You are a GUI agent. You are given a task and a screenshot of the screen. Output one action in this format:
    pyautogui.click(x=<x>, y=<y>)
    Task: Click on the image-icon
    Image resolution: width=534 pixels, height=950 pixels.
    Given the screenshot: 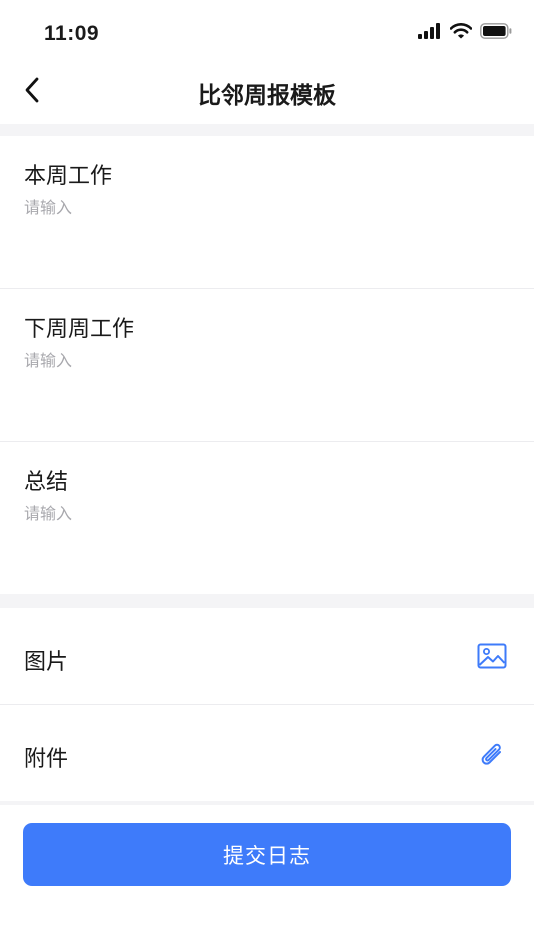 What is the action you would take?
    pyautogui.click(x=492, y=656)
    